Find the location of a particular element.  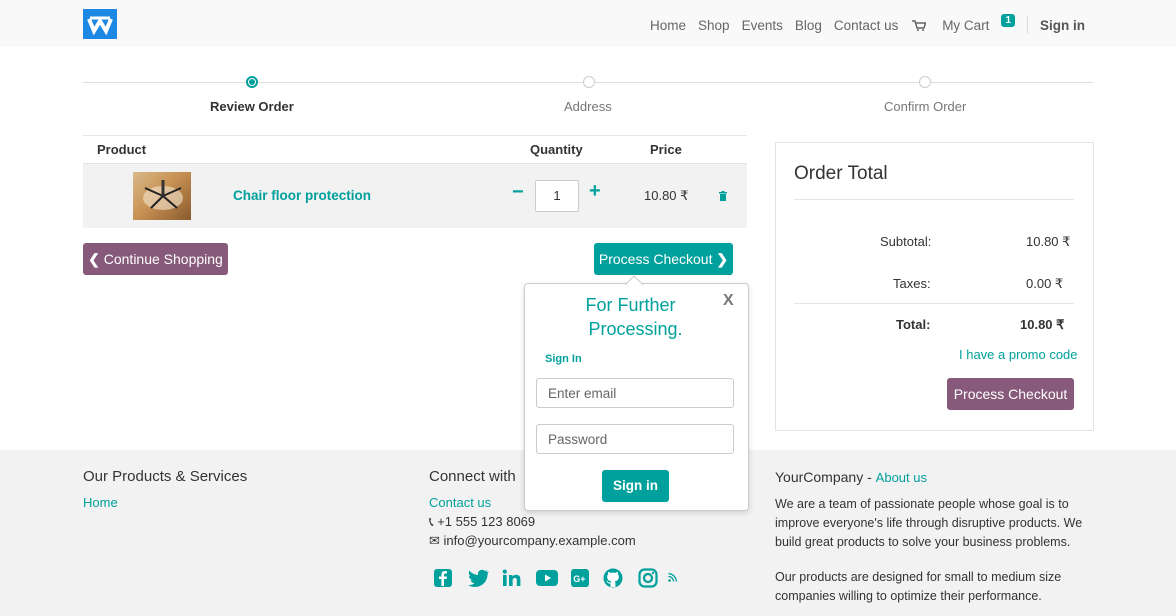

facebook-icon is located at coordinates (443, 578).